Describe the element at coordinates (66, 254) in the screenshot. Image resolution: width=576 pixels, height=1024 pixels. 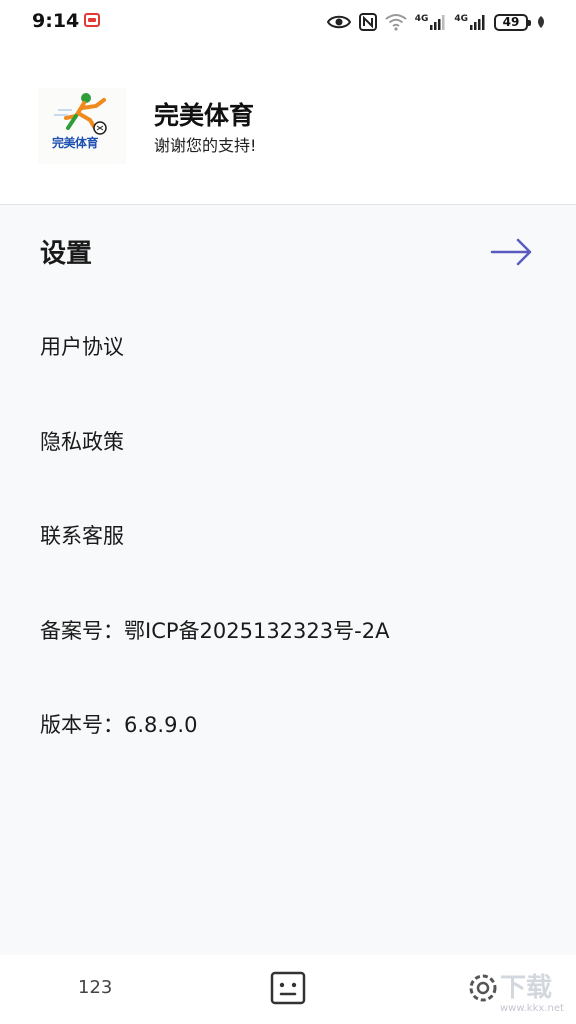
I see `settings-label: 设置` at that location.